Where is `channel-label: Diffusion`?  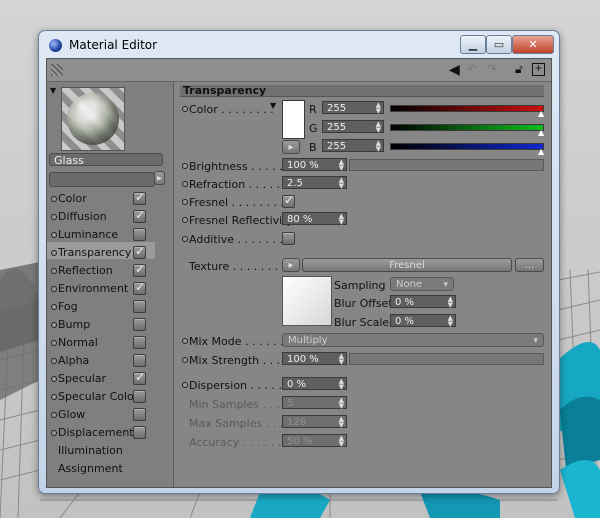
channel-label: Diffusion is located at coordinates (82, 216).